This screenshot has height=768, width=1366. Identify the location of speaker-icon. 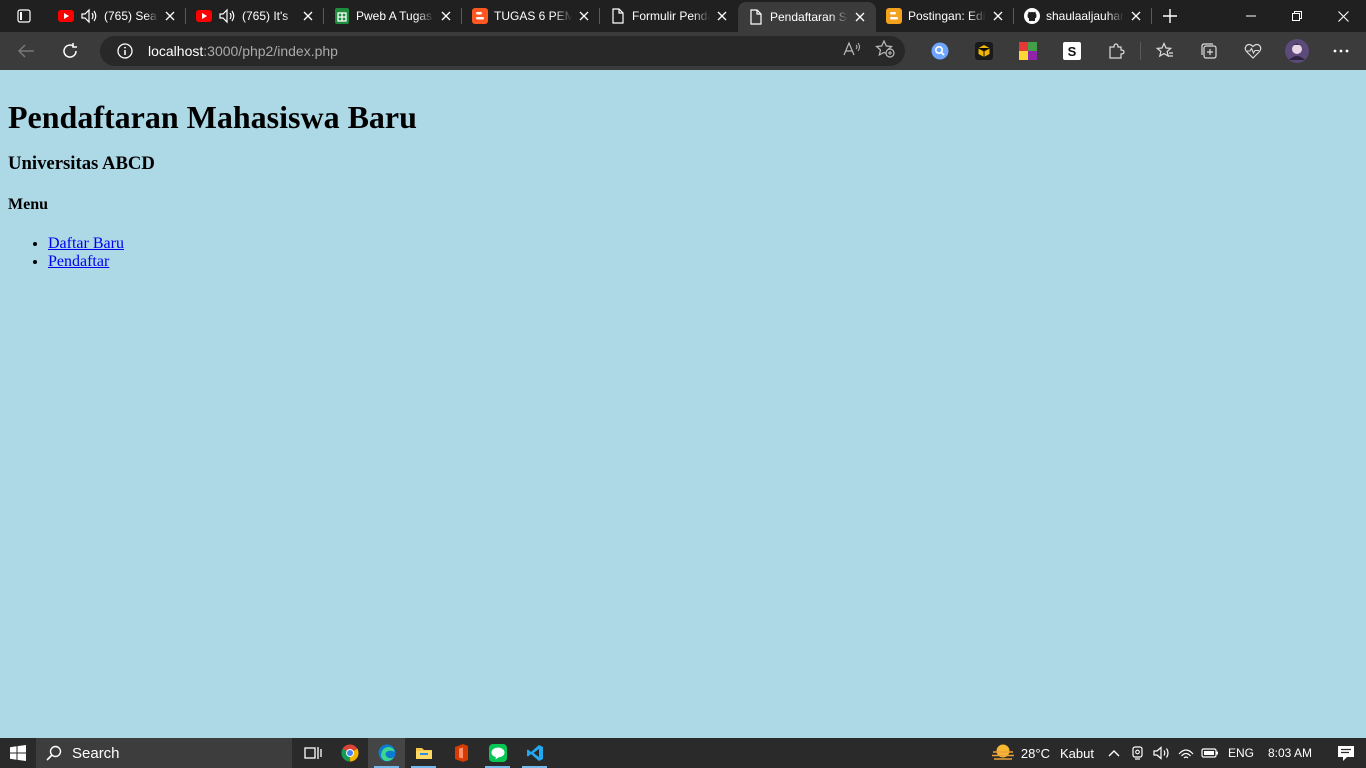
(1161, 753).